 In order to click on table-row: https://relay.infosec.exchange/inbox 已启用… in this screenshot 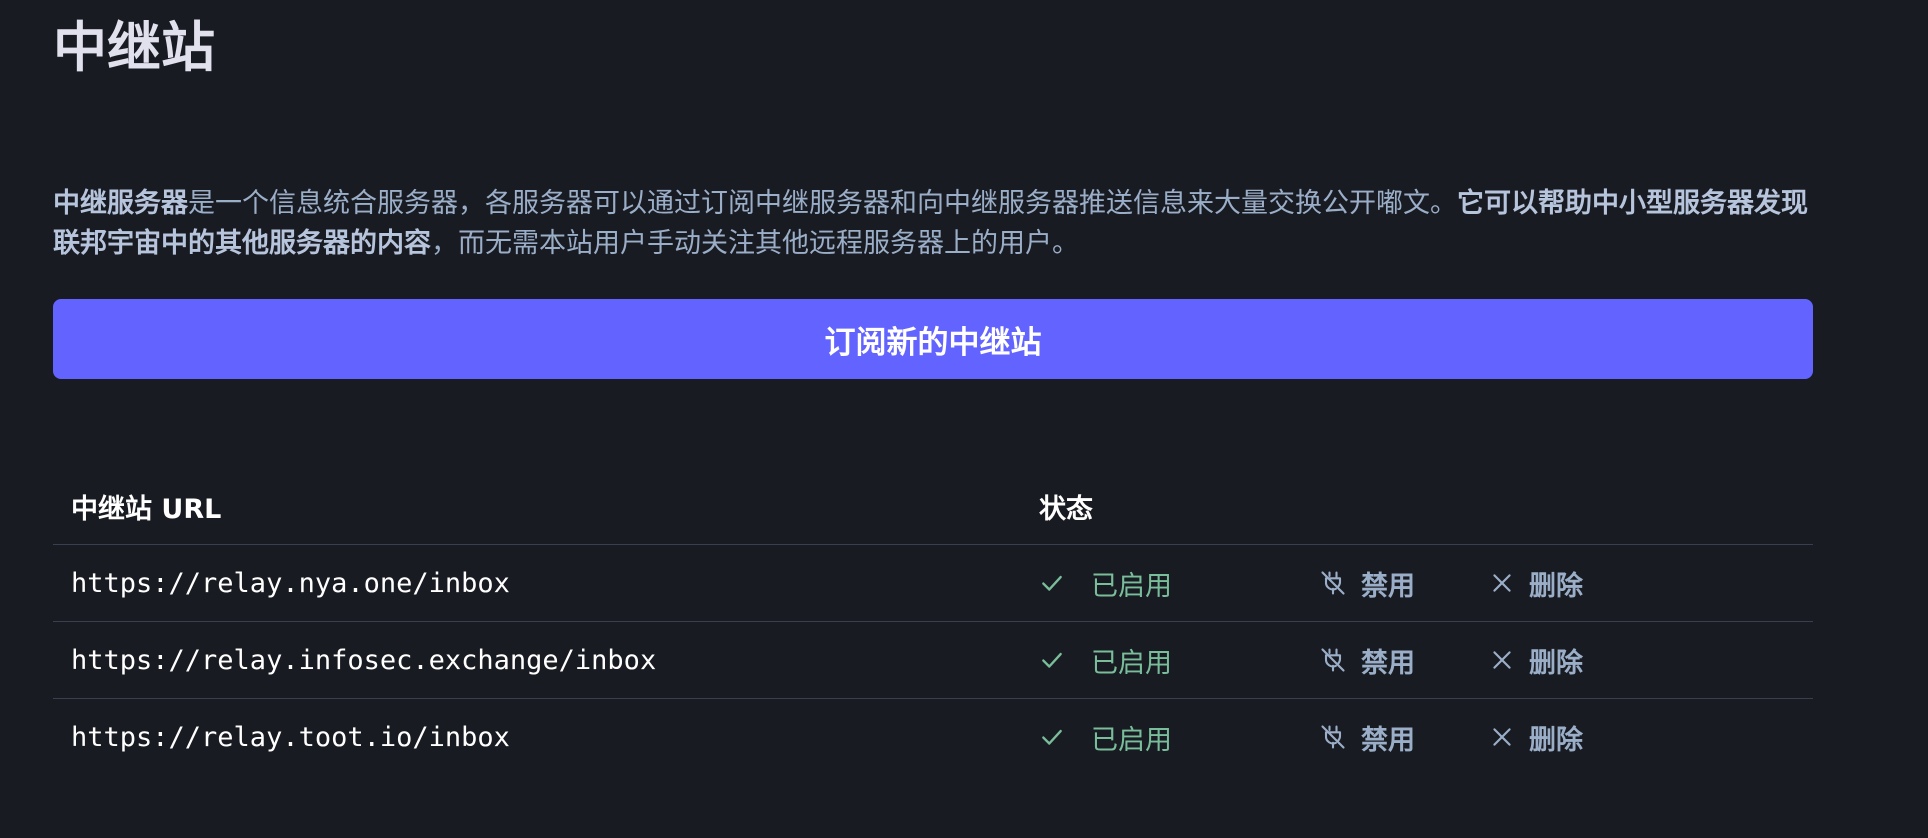, I will do `click(933, 660)`.